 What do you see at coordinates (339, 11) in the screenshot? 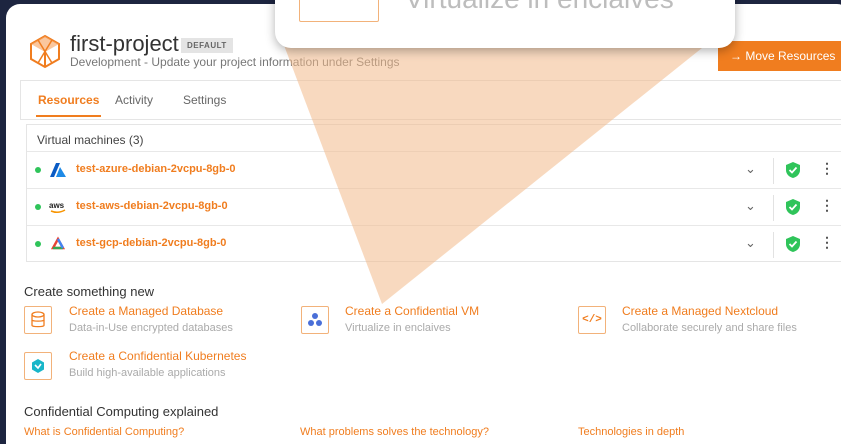
I see `callout-icon-frame` at bounding box center [339, 11].